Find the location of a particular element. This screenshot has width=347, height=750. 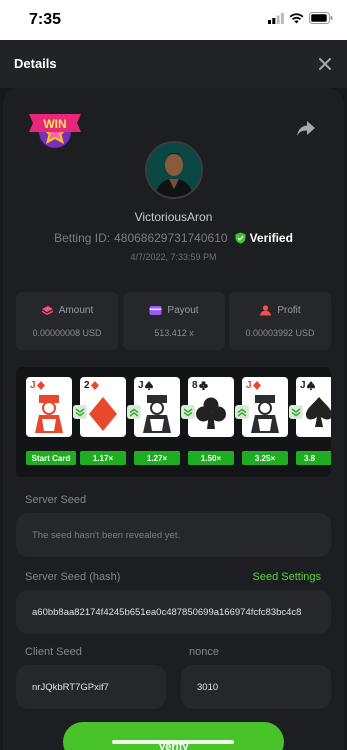

server-seed-label: Server Seed is located at coordinates (56, 500).